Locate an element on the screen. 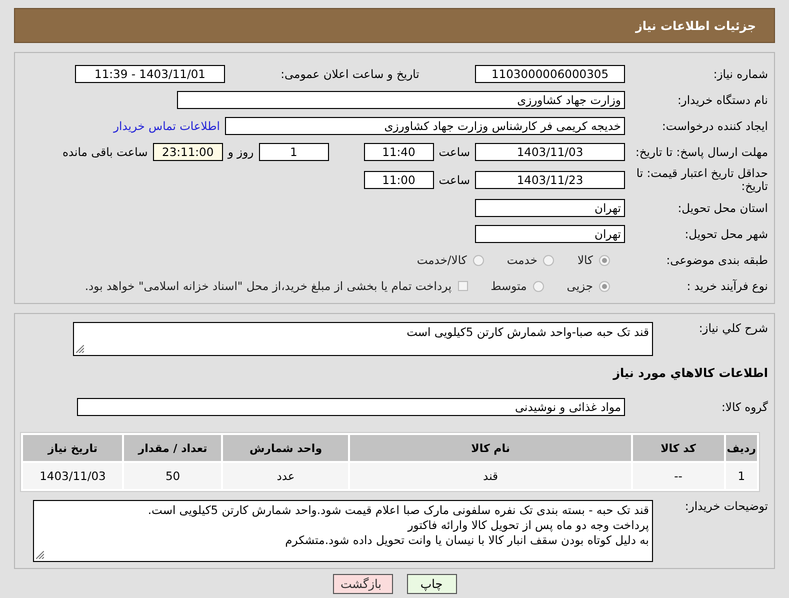  field-label: استان محل تحویل: is located at coordinates (722, 208).